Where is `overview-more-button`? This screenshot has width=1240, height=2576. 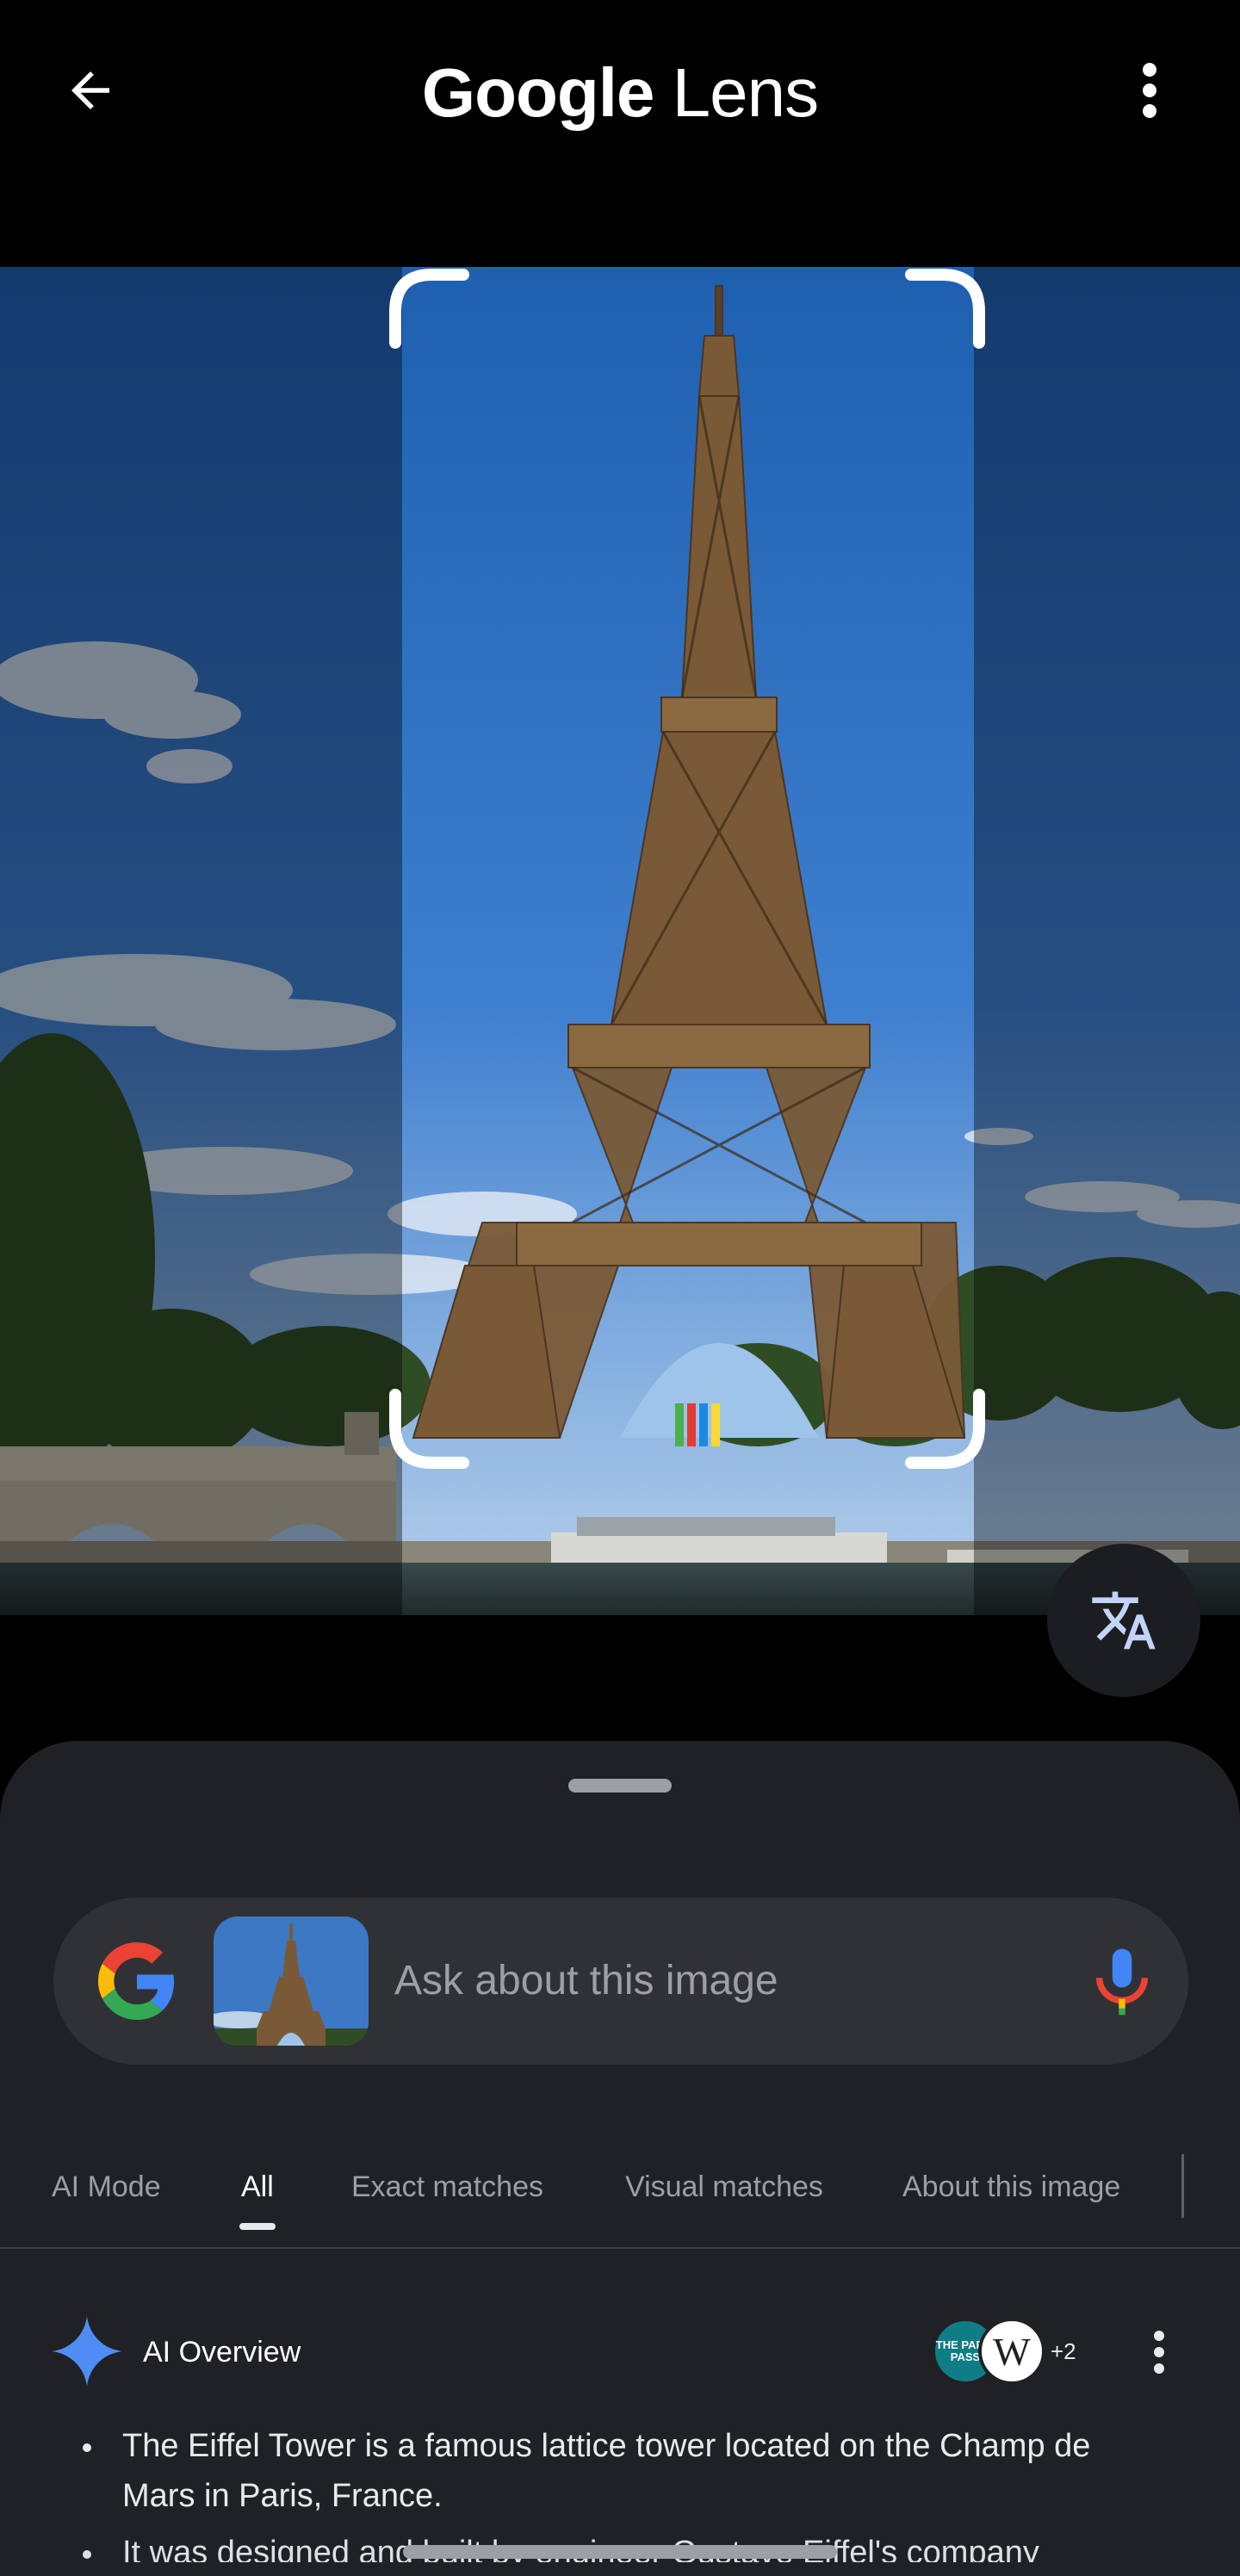 overview-more-button is located at coordinates (1159, 2353).